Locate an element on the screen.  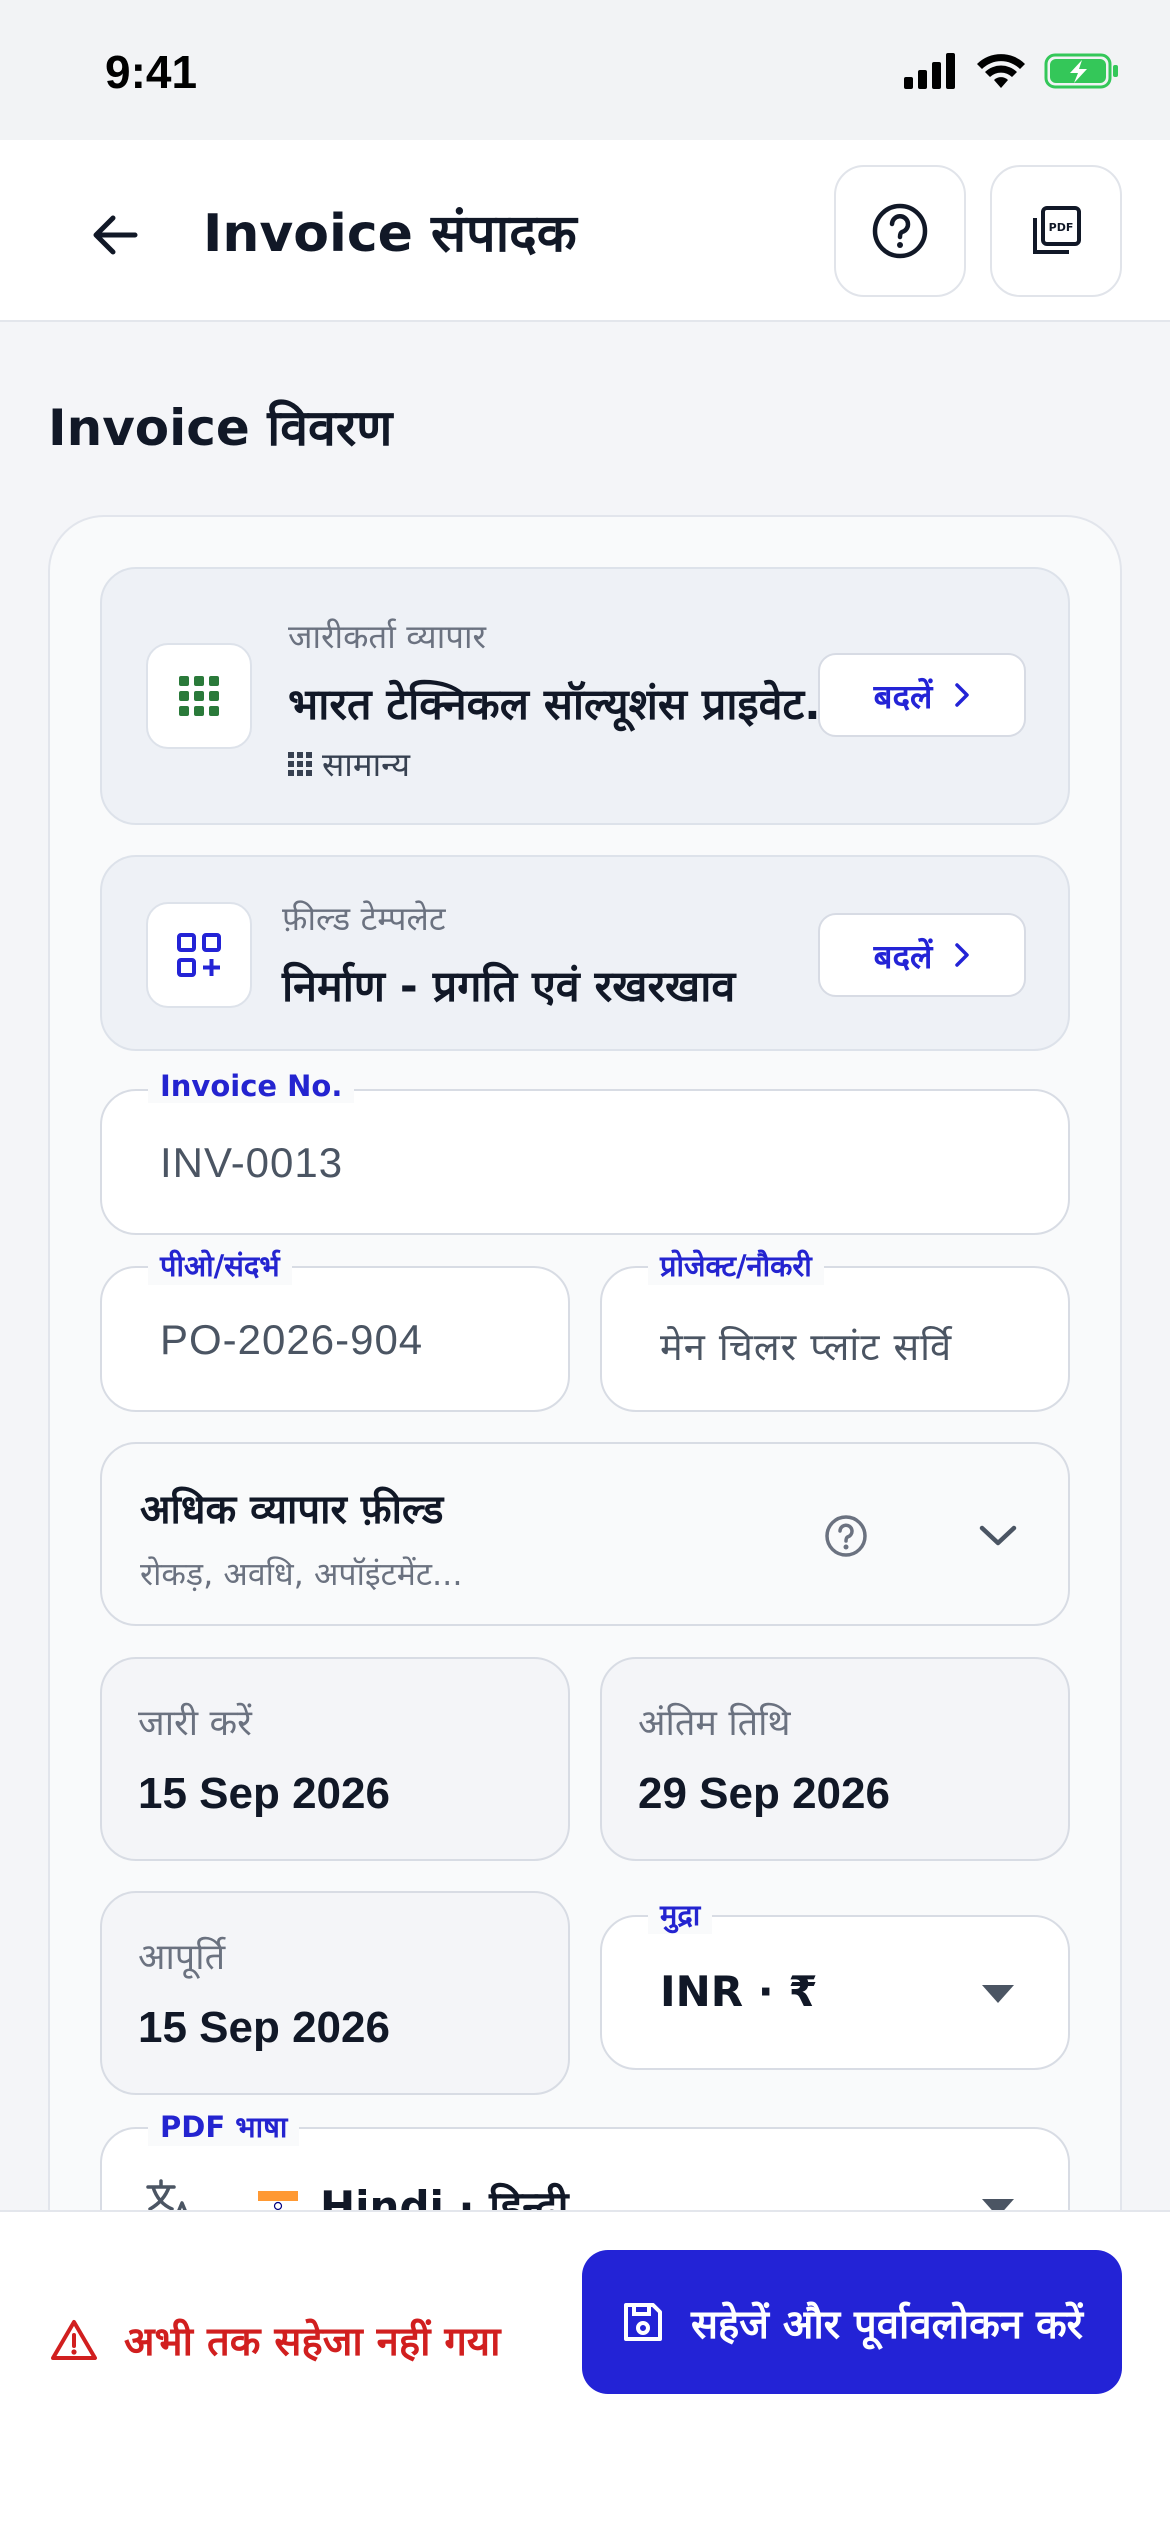
supply-date-field: आपूर्ति 15 Sep 2026 is located at coordinates (335, 1993).